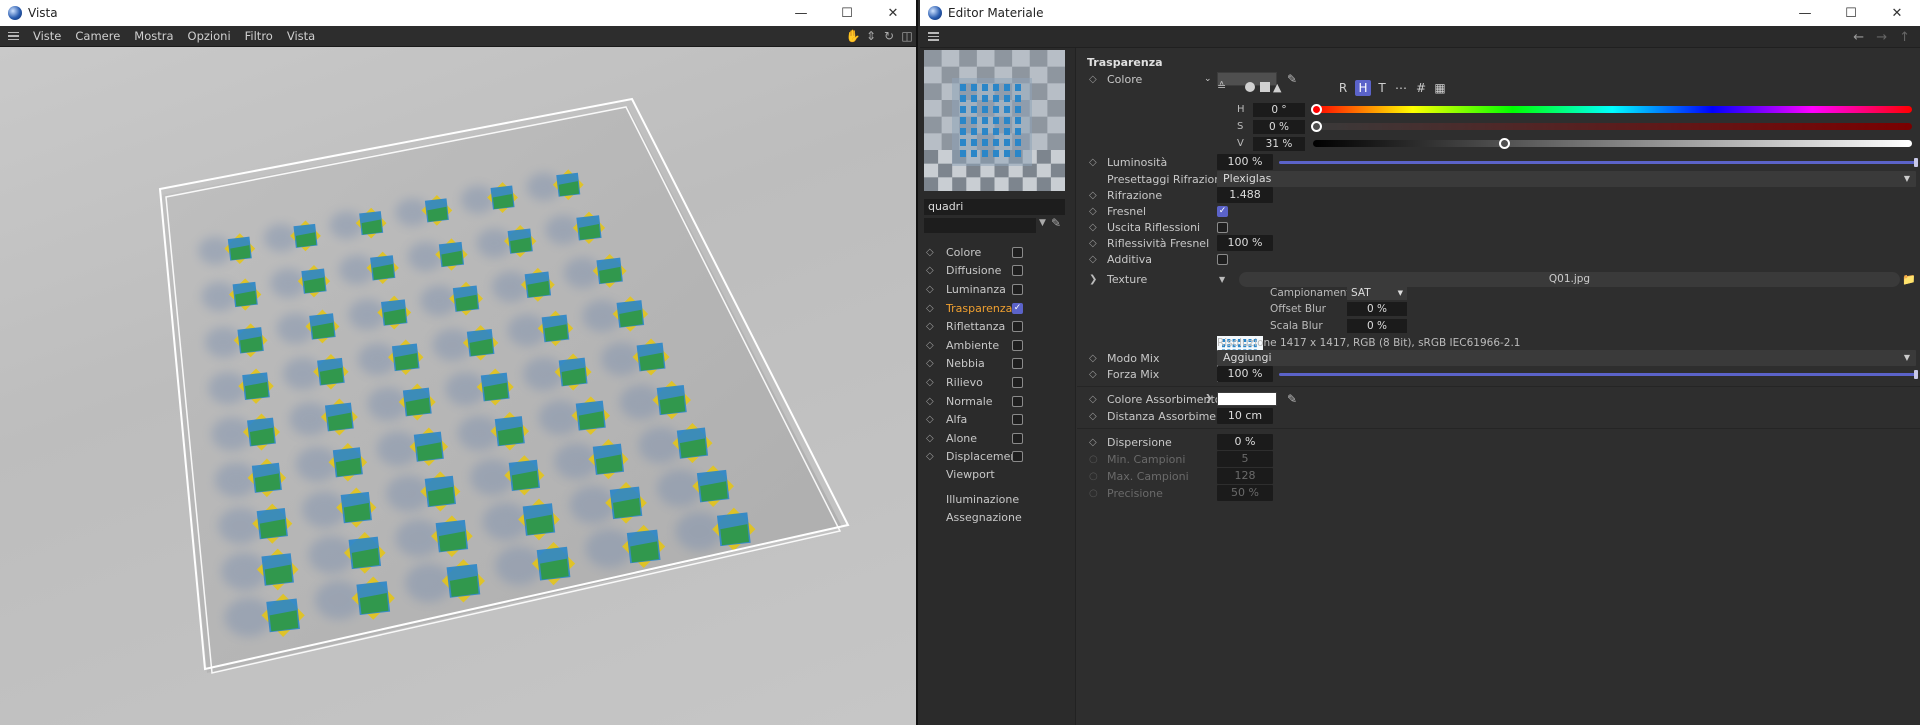 The image size is (1920, 725). Describe the element at coordinates (1377, 309) in the screenshot. I see `offset-blur-field: 0 %` at that location.